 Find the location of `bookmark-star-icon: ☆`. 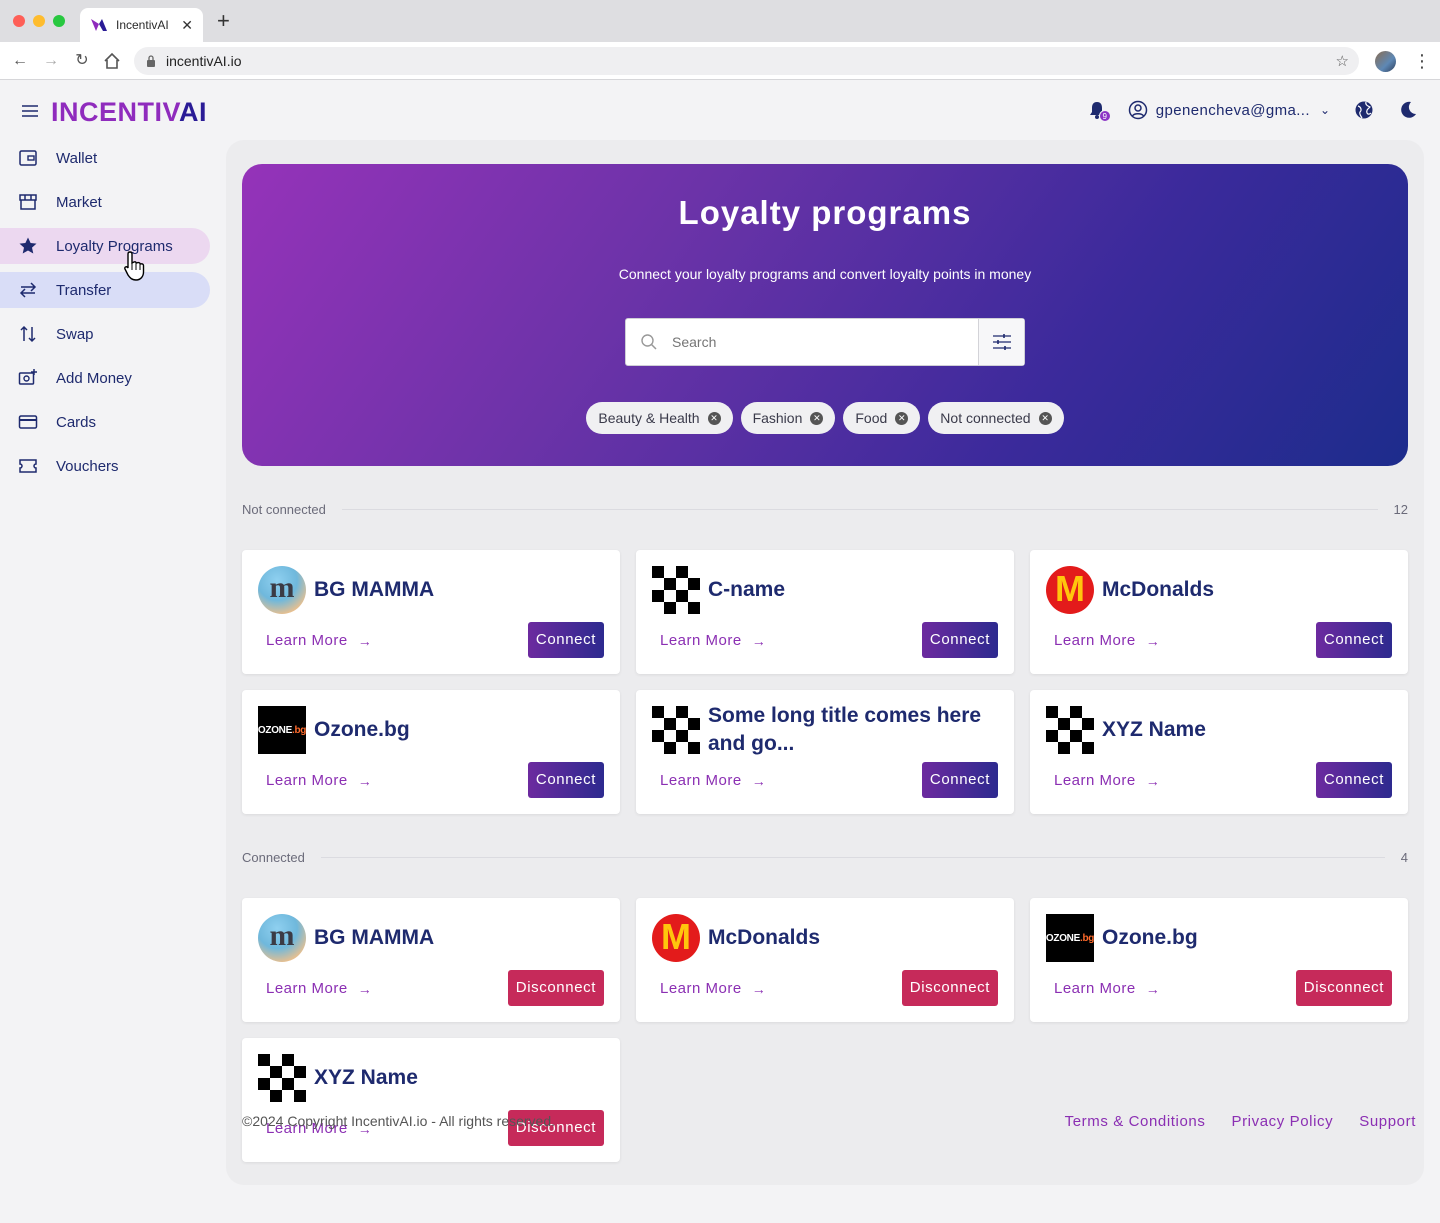

bookmark-star-icon: ☆ is located at coordinates (1342, 61).